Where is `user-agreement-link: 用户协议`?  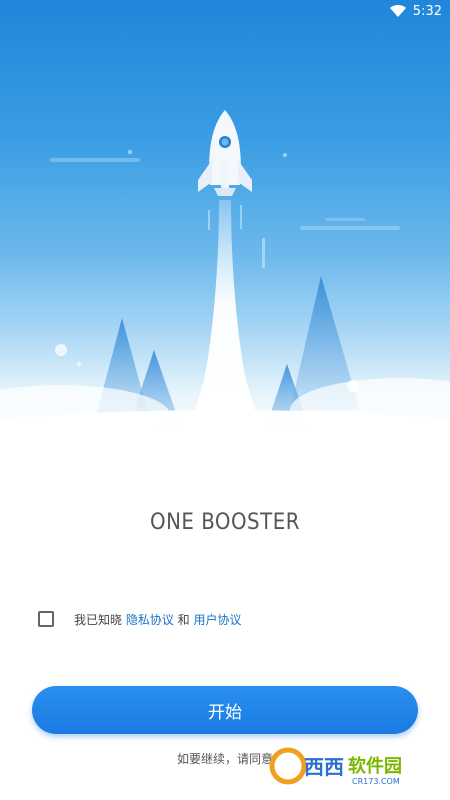
user-agreement-link: 用户协议 is located at coordinates (217, 620).